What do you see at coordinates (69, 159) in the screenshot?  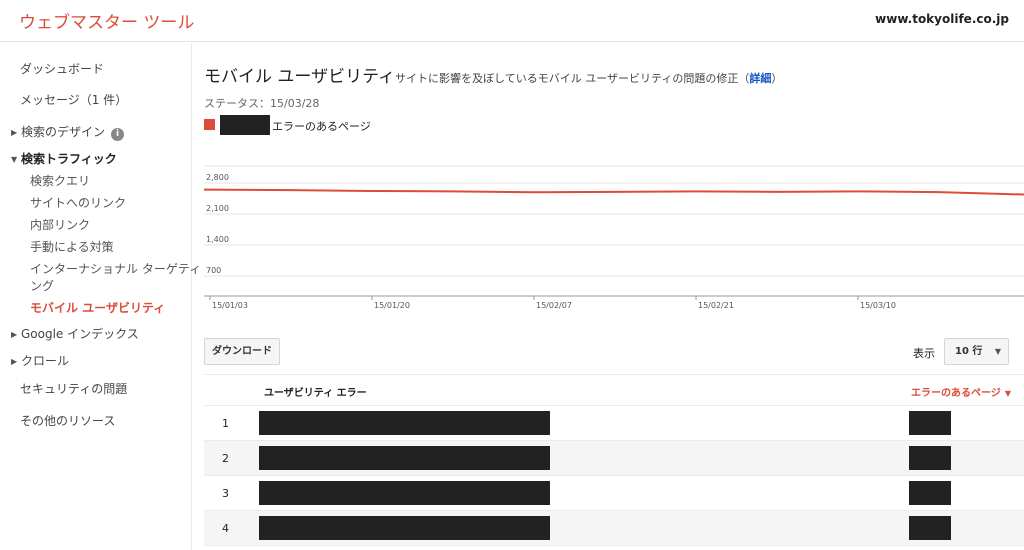 I see `sidebar-item-label: 検索トラフィック` at bounding box center [69, 159].